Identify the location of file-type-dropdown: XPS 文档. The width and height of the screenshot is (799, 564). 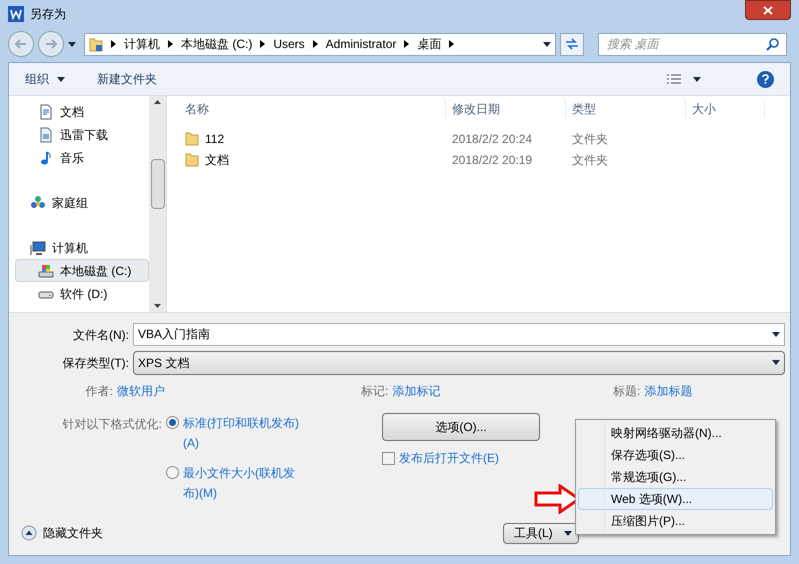
(459, 362).